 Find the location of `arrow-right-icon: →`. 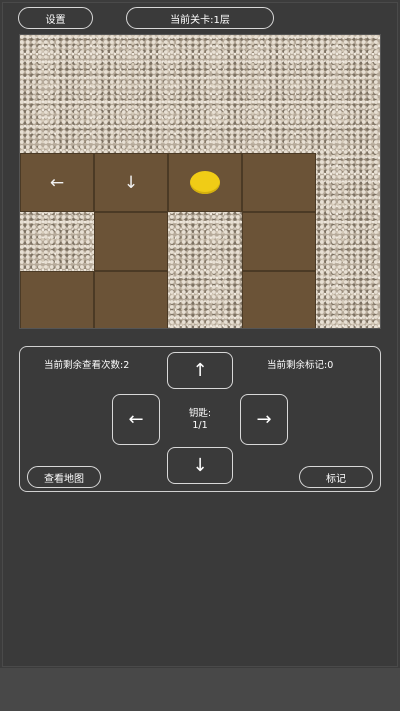

arrow-right-icon: → is located at coordinates (264, 419).